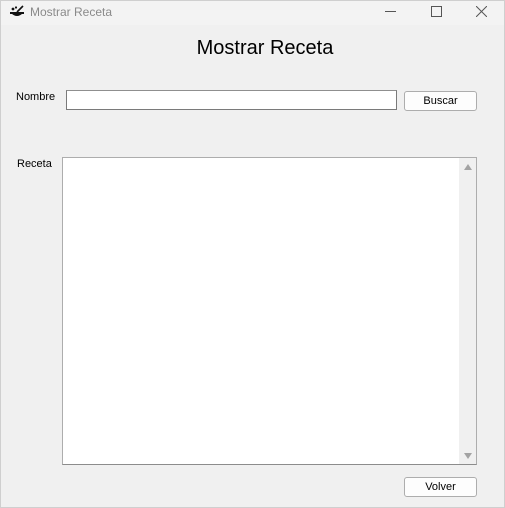  Describe the element at coordinates (231, 100) in the screenshot. I see `nombre-input` at that location.